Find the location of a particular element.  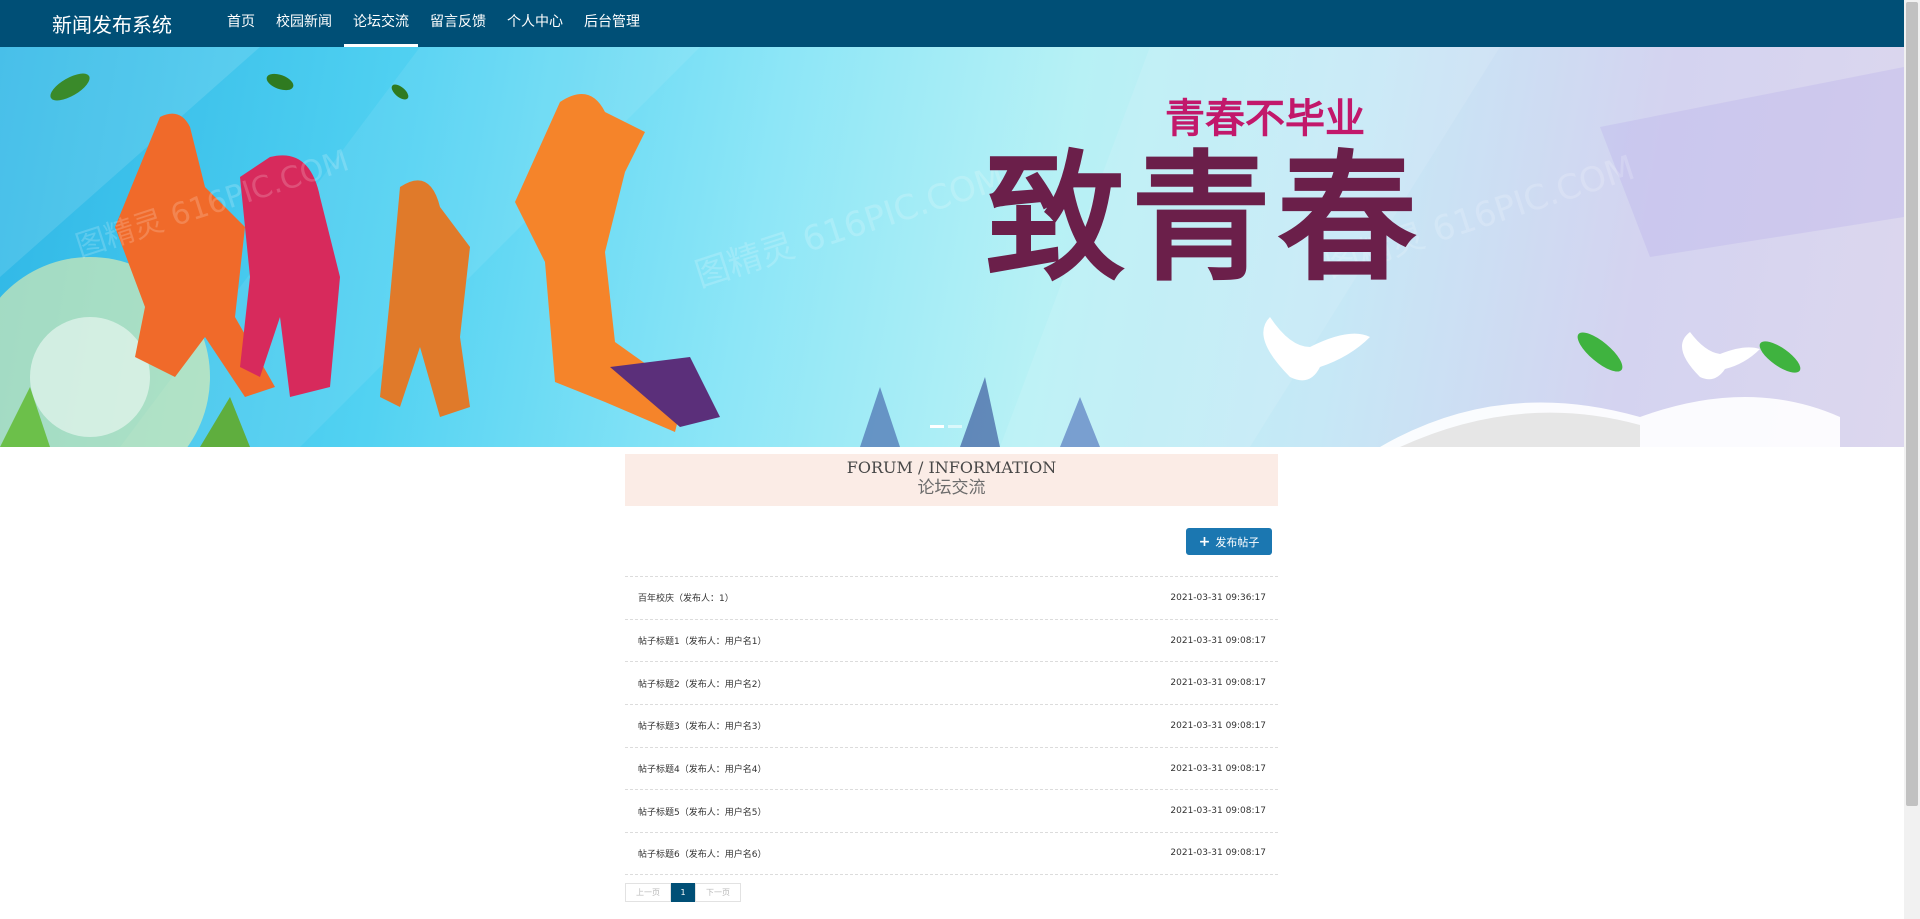

nav-item-forum: 论坛交流 is located at coordinates (381, 23).